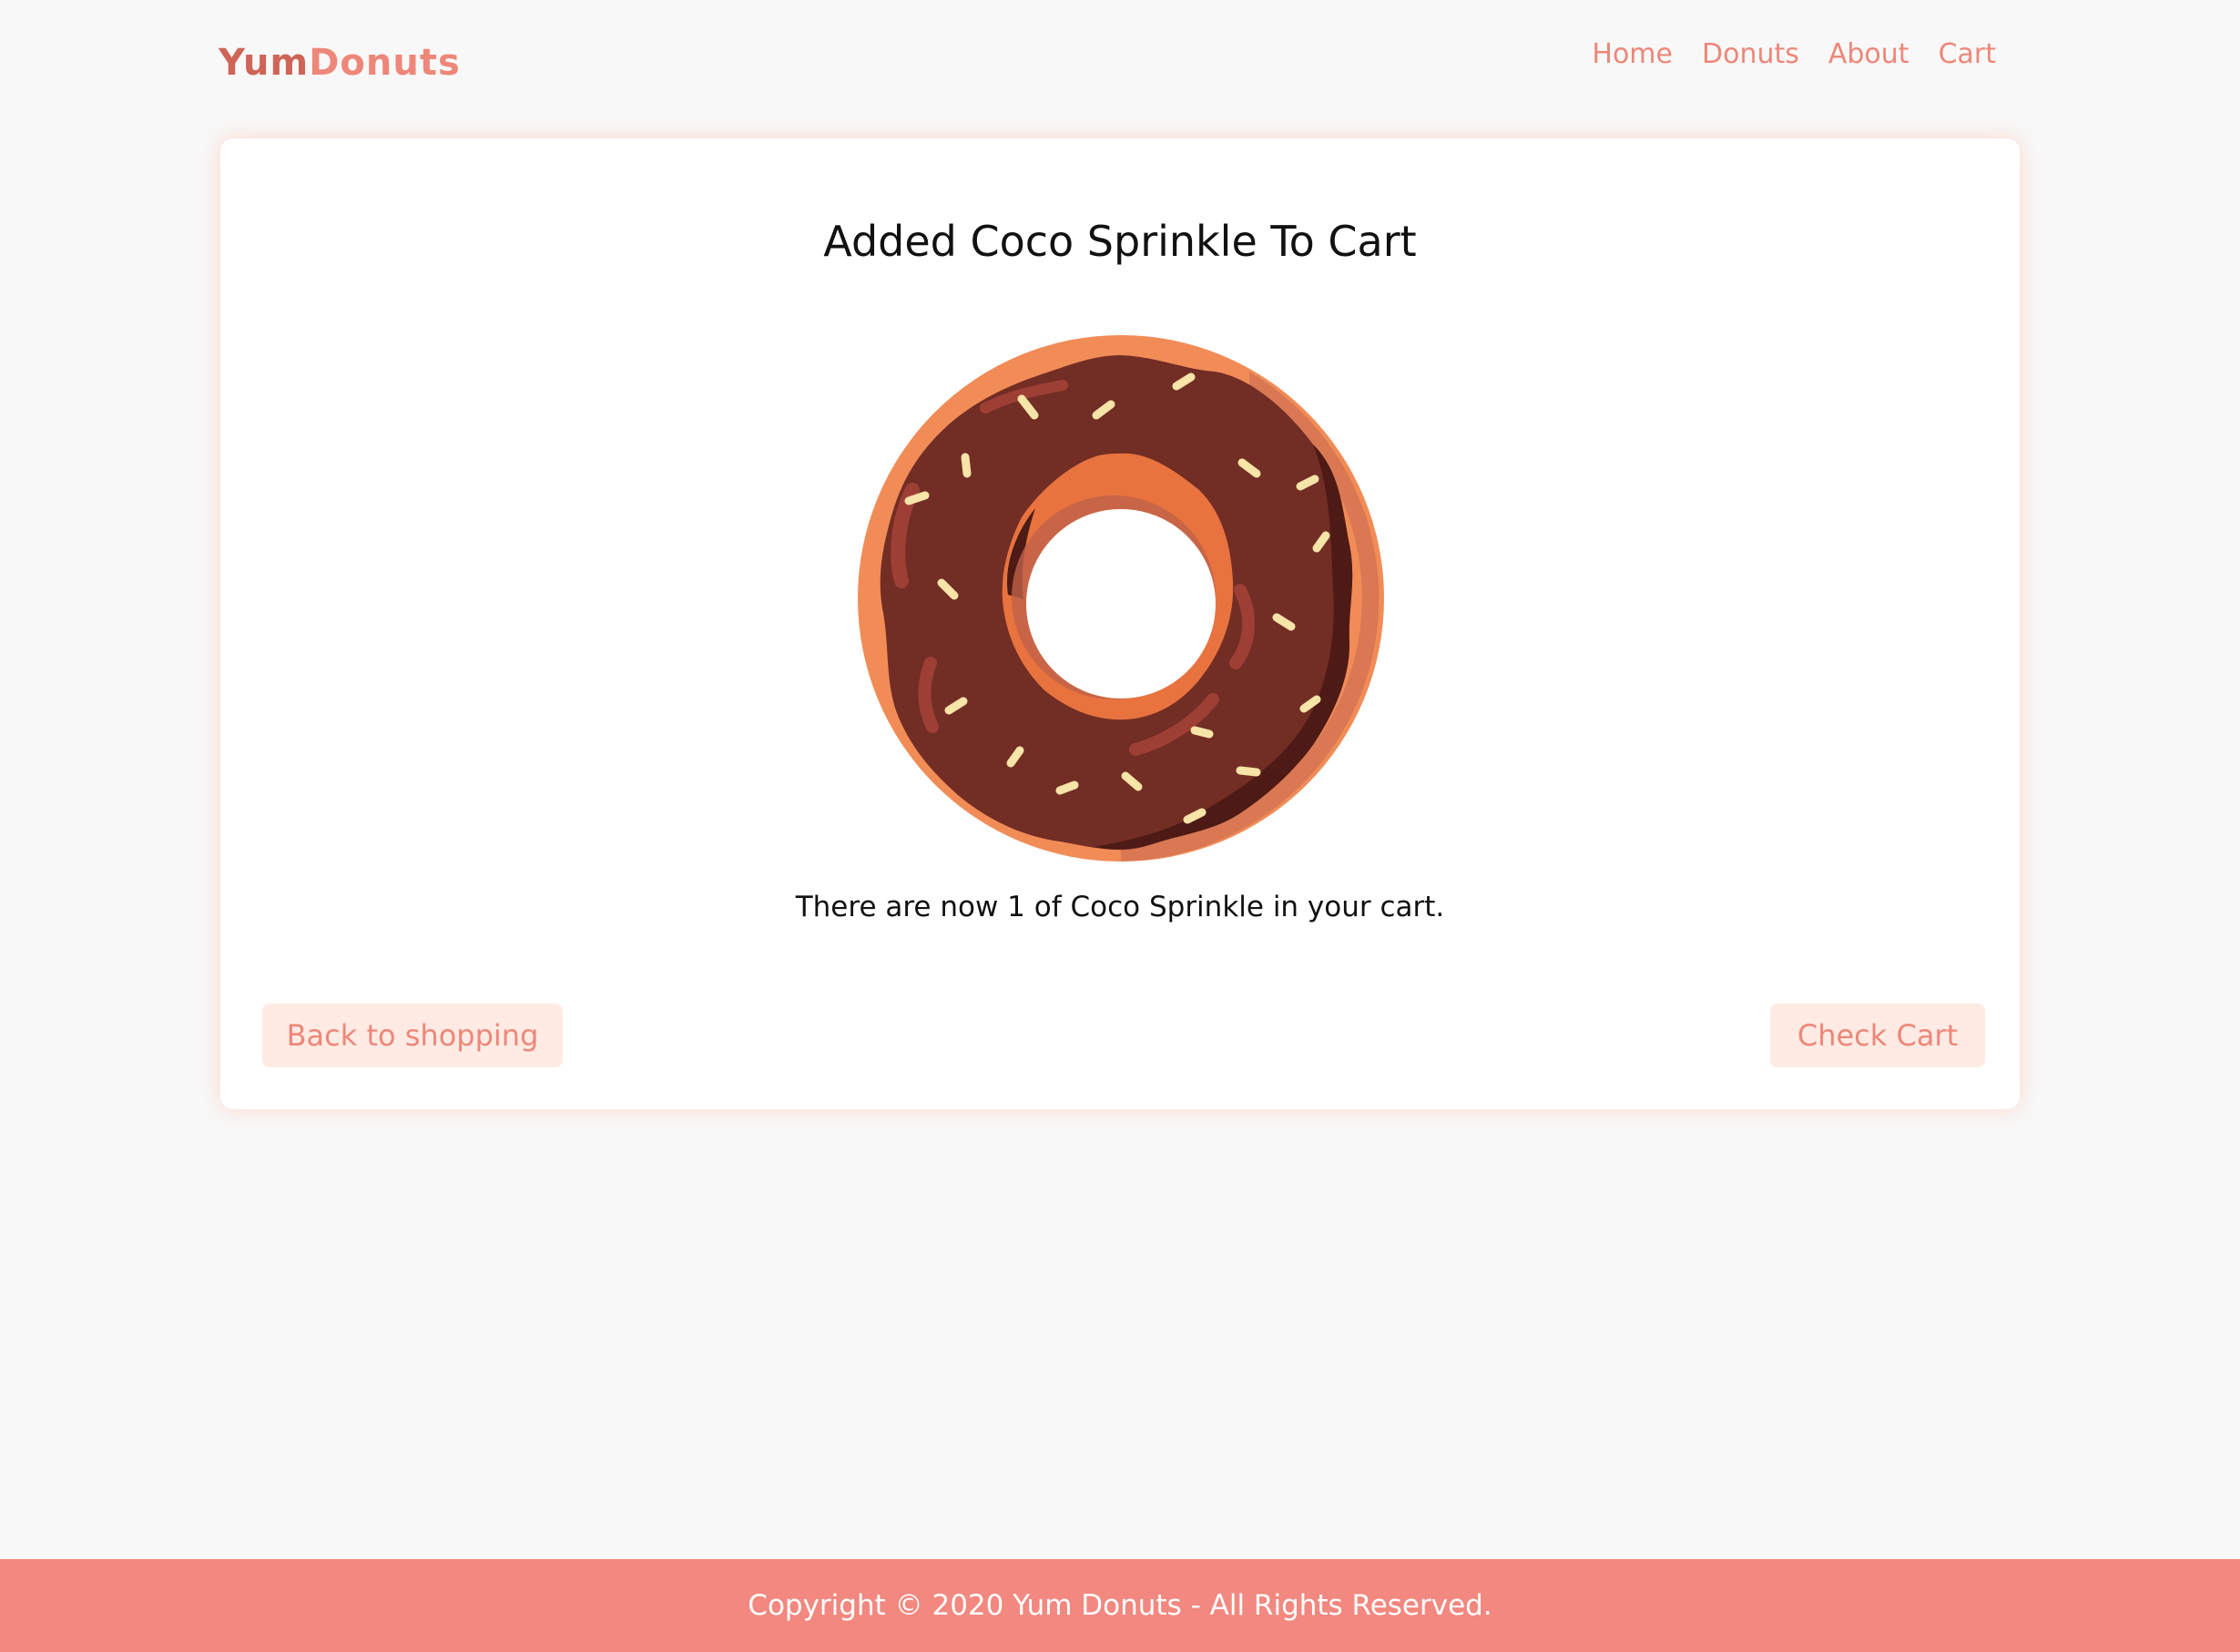 This screenshot has height=1652, width=2240. Describe the element at coordinates (1632, 54) in the screenshot. I see `nav-home: Home` at that location.